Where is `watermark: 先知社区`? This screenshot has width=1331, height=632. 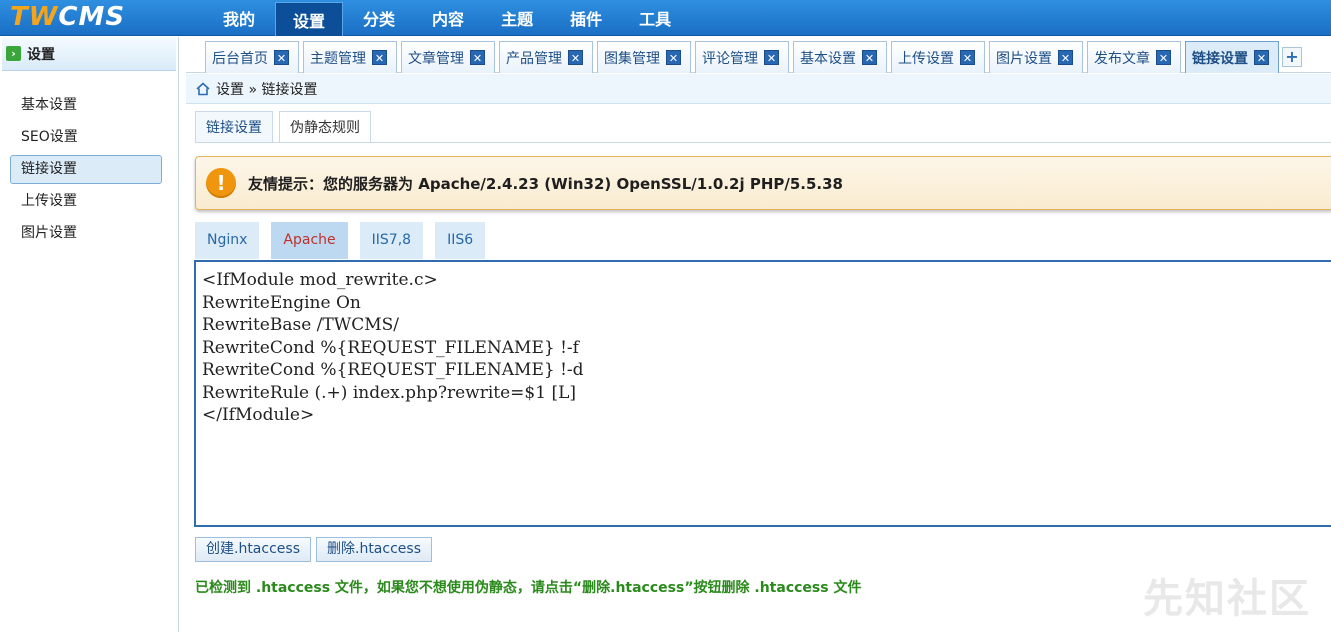 watermark: 先知社区 is located at coordinates (1227, 599).